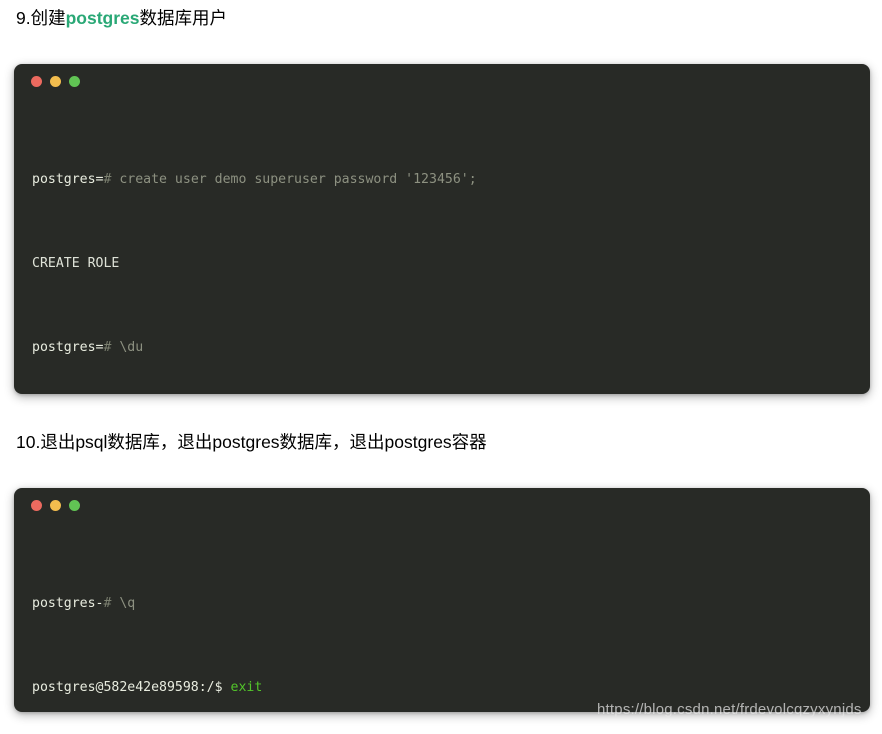  What do you see at coordinates (76, 263) in the screenshot?
I see `output-text: CREATE ROLE` at bounding box center [76, 263].